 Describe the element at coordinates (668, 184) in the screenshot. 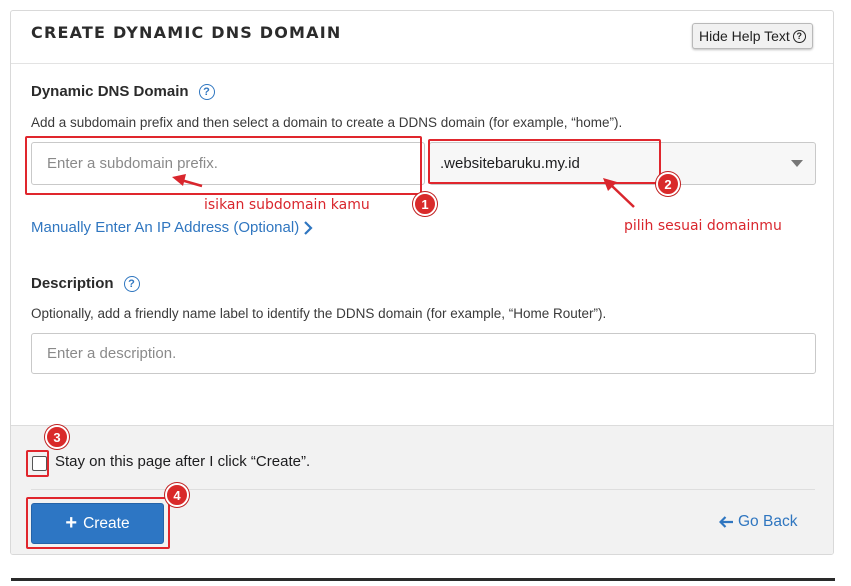

I see `annotation-badge-2: 2` at that location.